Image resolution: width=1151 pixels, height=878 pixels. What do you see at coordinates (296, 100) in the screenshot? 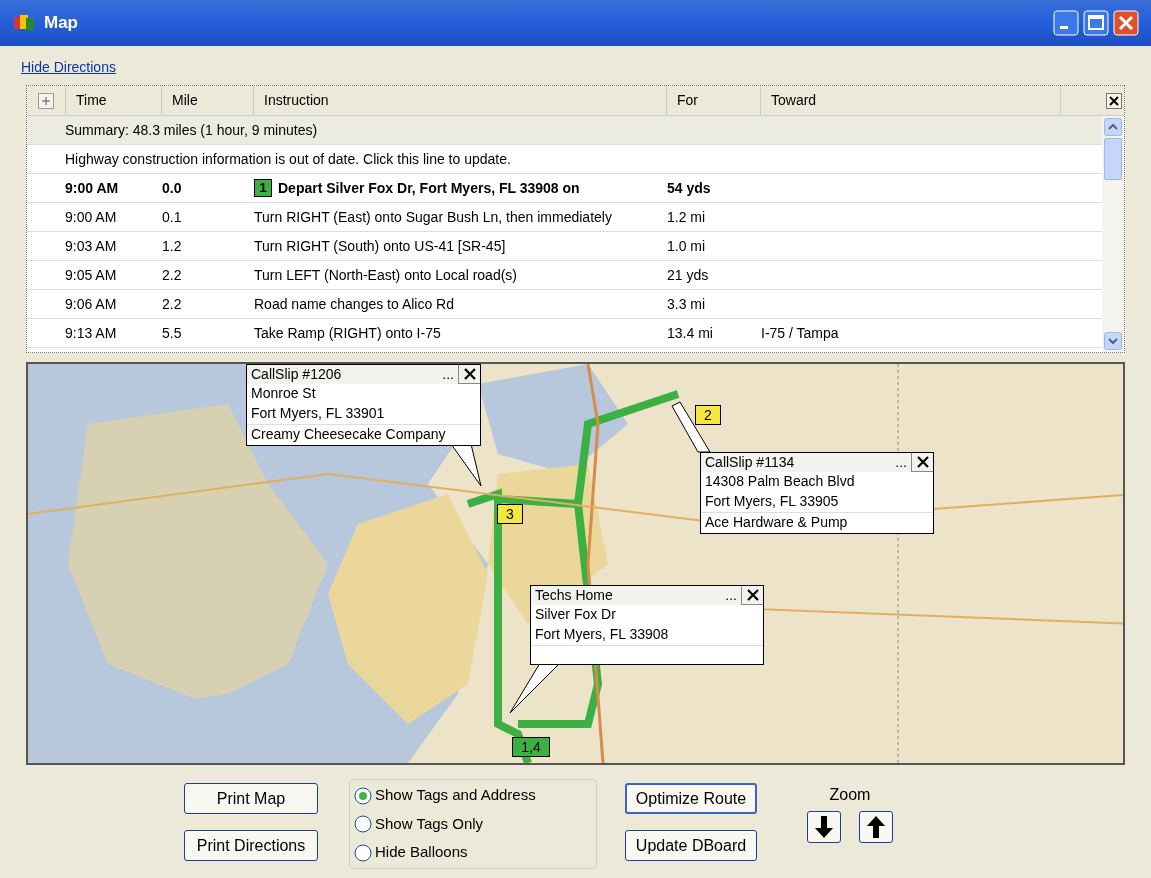
I see `column-header: Instruction` at bounding box center [296, 100].